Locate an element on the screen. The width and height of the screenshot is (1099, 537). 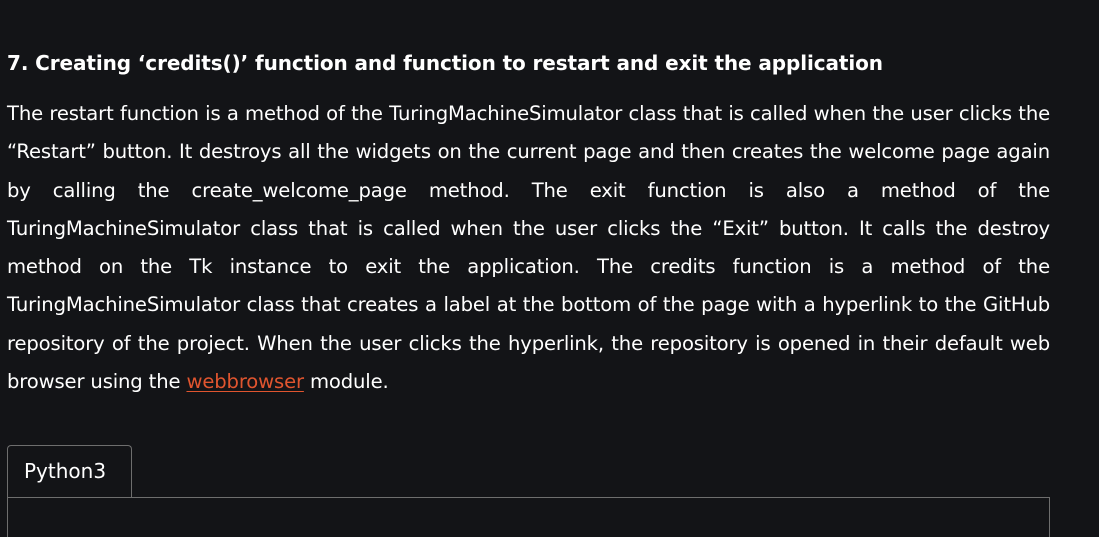
tab-python3: Python3 is located at coordinates (69, 471).